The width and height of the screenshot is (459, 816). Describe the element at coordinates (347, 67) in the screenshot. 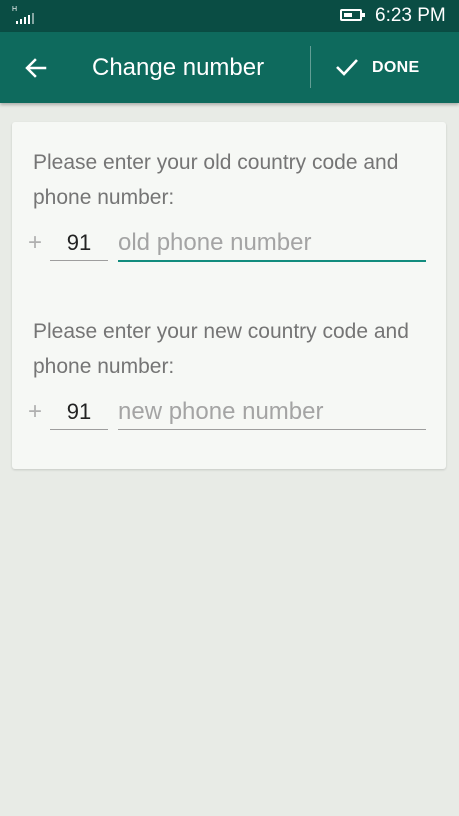

I see `check-icon` at that location.